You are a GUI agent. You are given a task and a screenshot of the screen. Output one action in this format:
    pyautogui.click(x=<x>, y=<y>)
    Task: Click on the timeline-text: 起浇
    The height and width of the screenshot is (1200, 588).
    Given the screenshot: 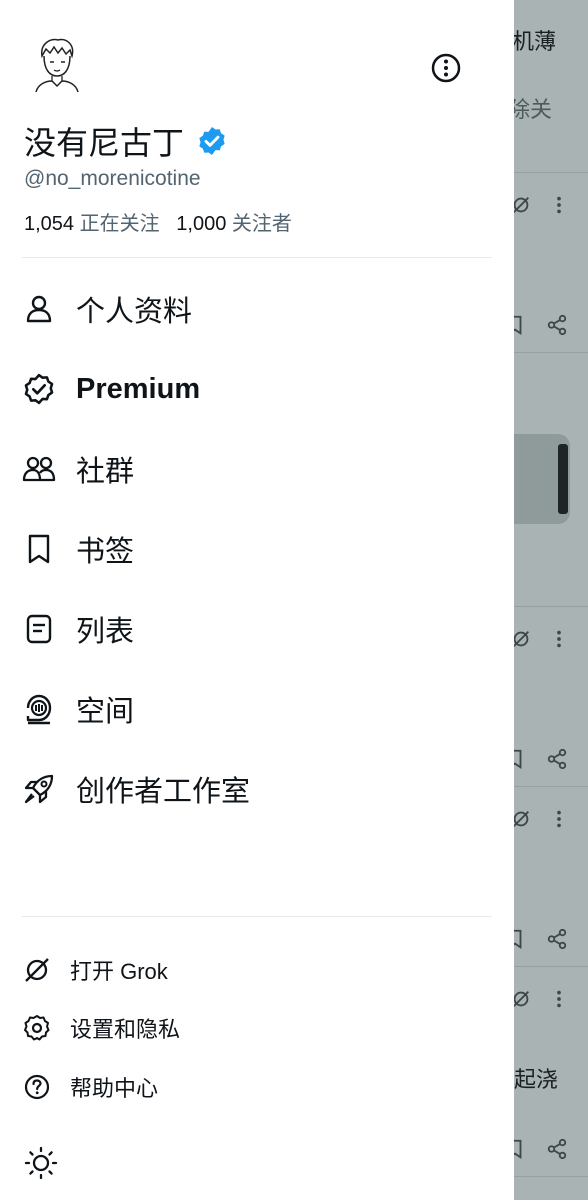 What is the action you would take?
    pyautogui.click(x=536, y=1079)
    